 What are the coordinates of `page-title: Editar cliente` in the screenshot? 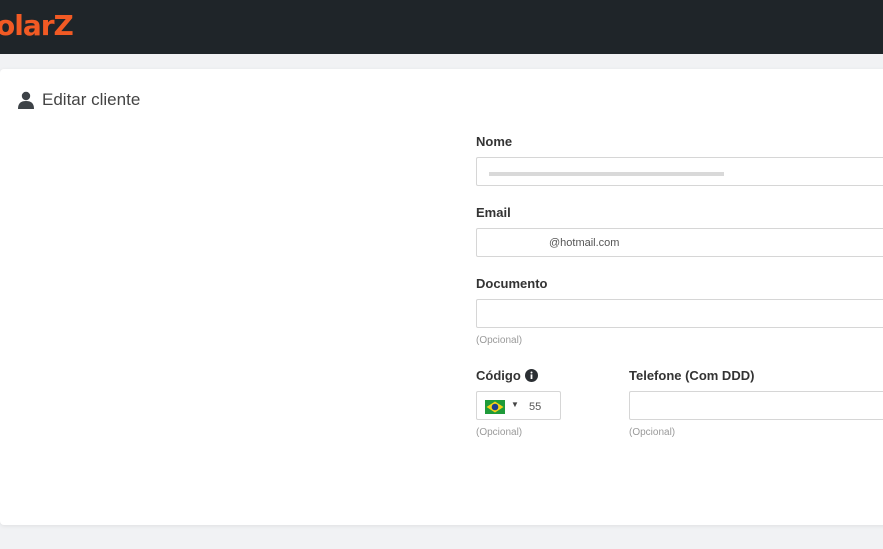 It's located at (91, 99).